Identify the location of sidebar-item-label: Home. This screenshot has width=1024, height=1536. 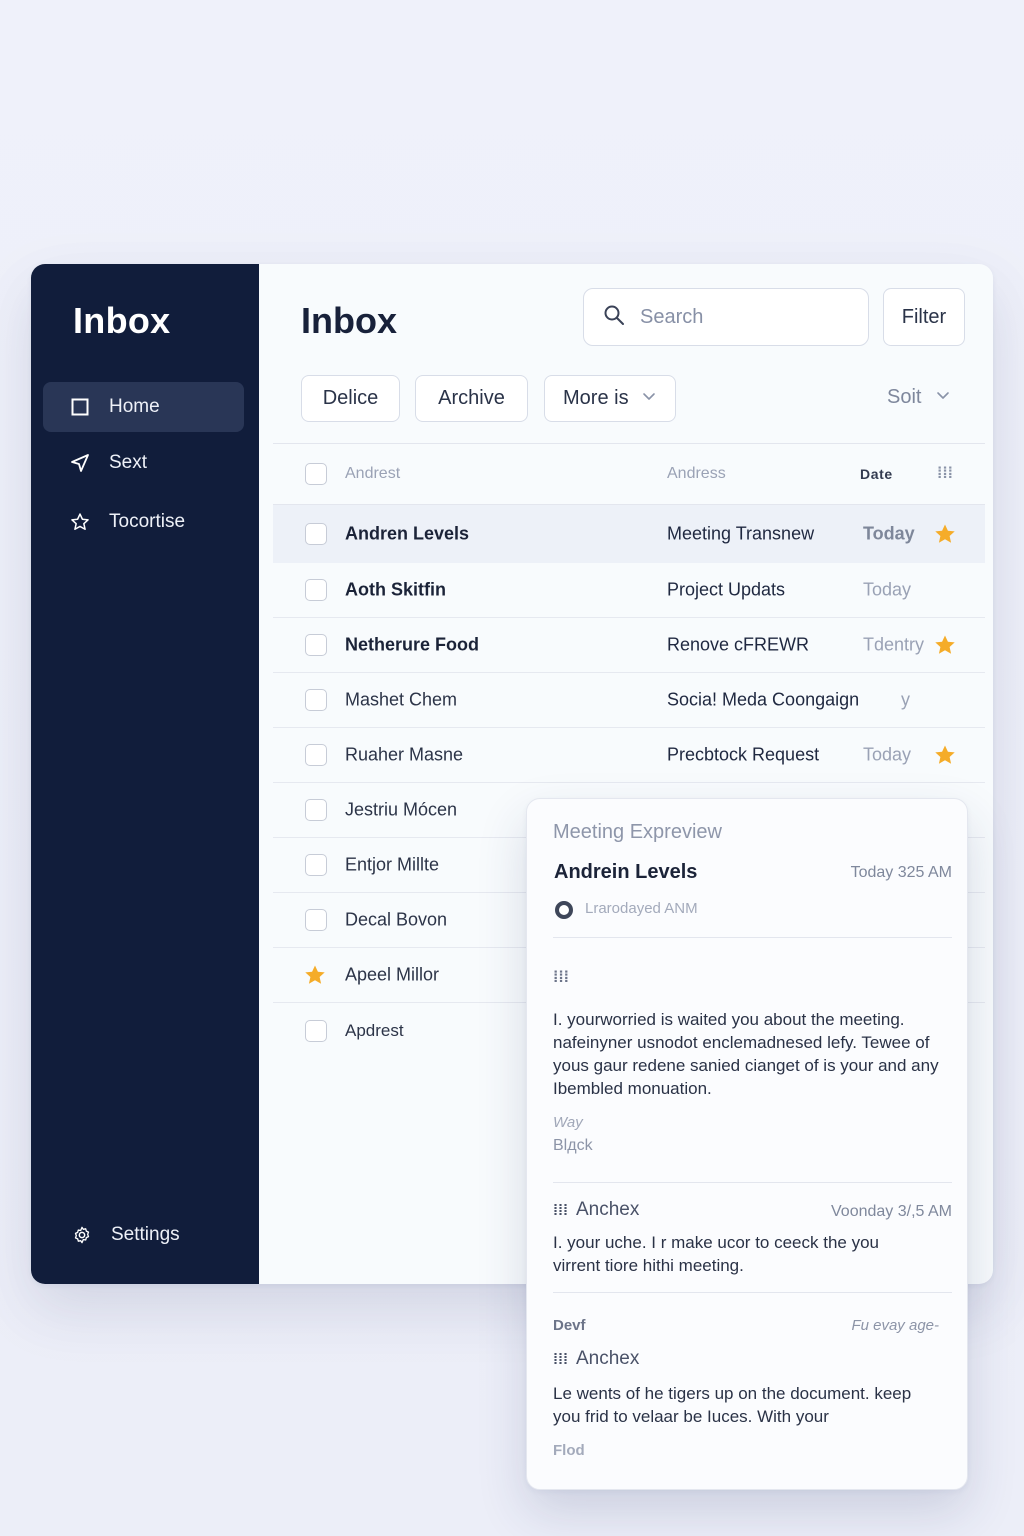
(134, 406).